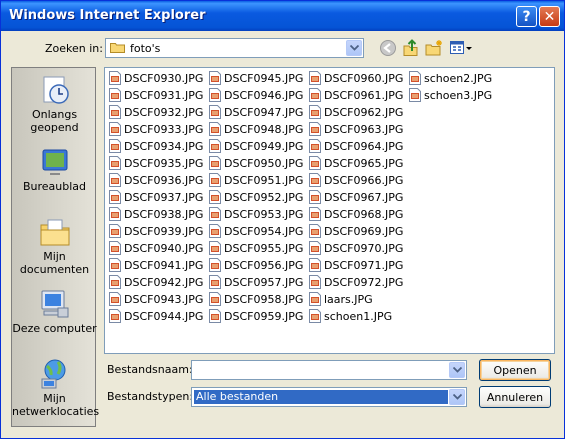 This screenshot has height=439, width=565. Describe the element at coordinates (256, 163) in the screenshot. I see `file-item: DSCF0950.JPG` at that location.